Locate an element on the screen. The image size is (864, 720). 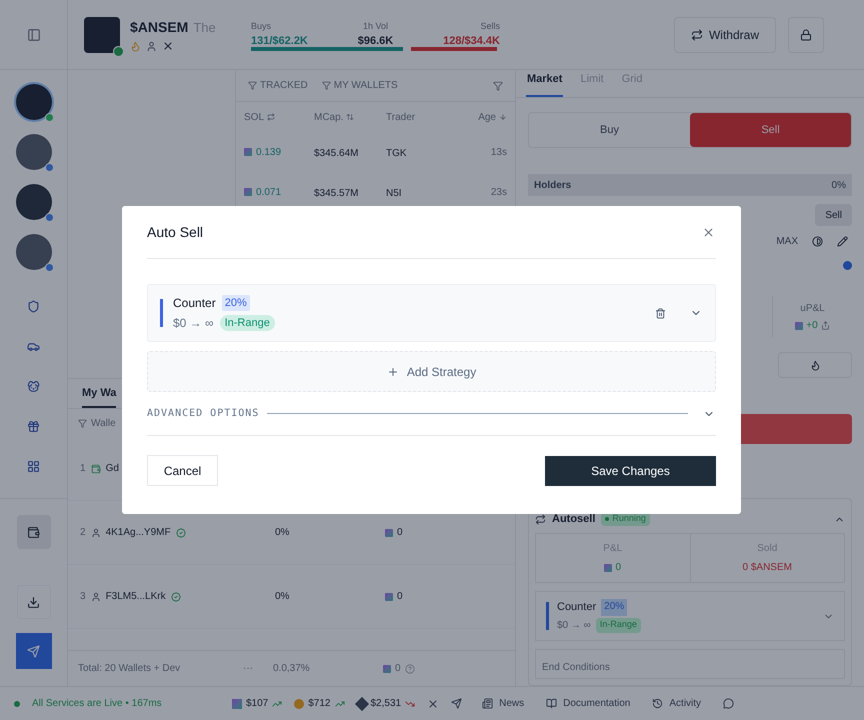
send-button is located at coordinates (34, 651).